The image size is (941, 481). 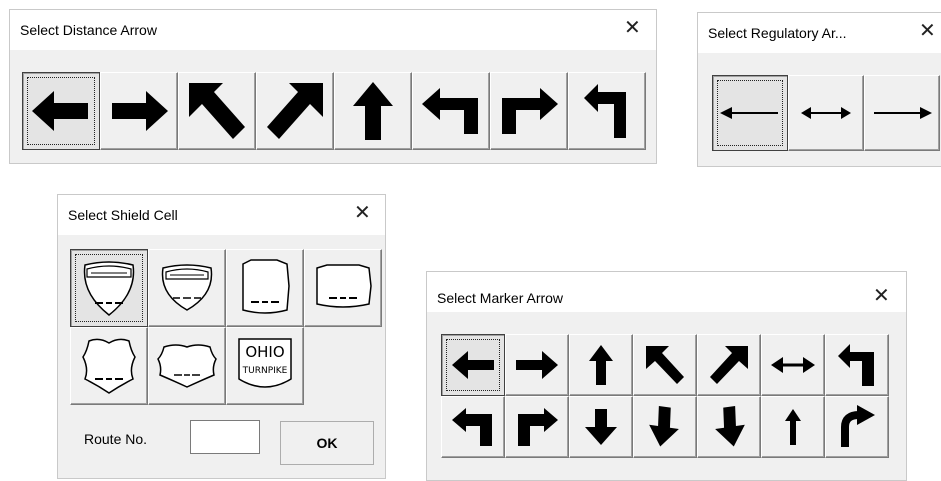 I want to click on interstate-shield-button, so click(x=109, y=288).